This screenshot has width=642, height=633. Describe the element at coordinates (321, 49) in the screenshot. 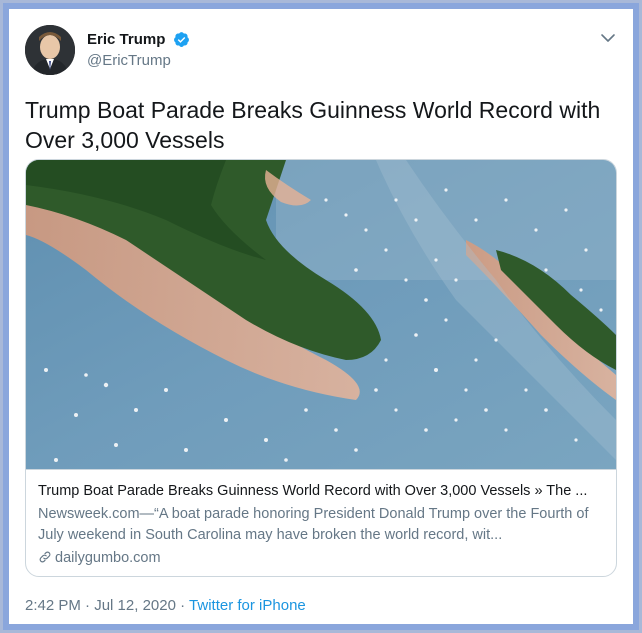

I see `tweet-header: Eric Trump @EricTrump` at that location.